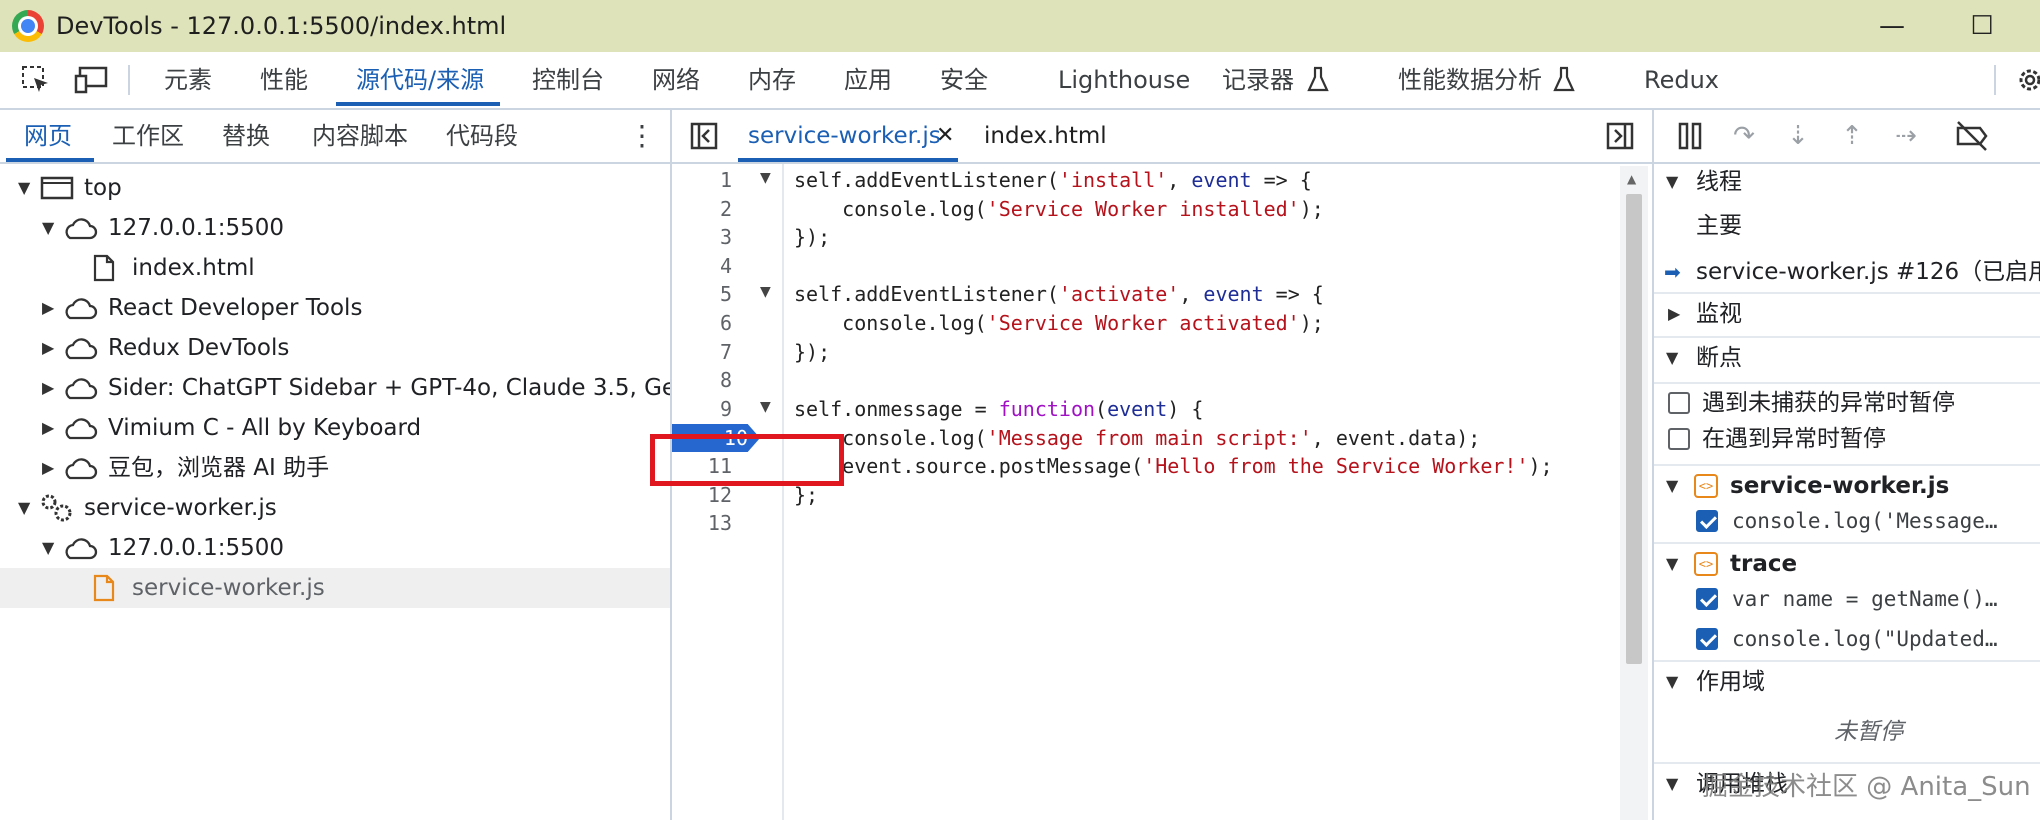  I want to click on tab-security: 安全, so click(964, 80).